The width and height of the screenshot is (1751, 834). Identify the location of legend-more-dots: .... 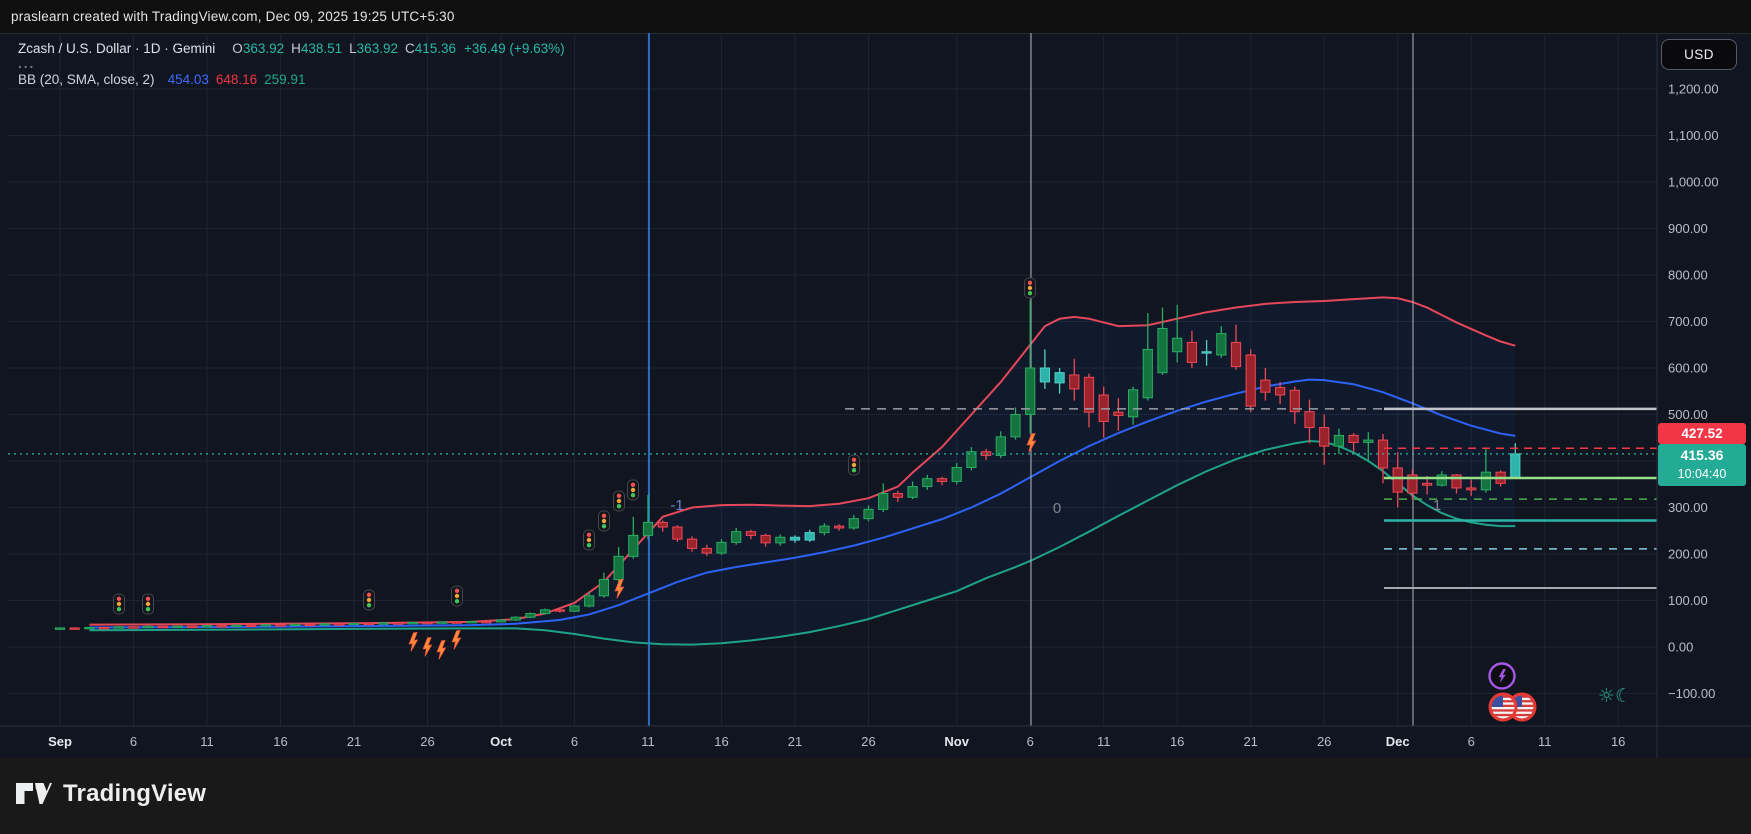
(291, 64).